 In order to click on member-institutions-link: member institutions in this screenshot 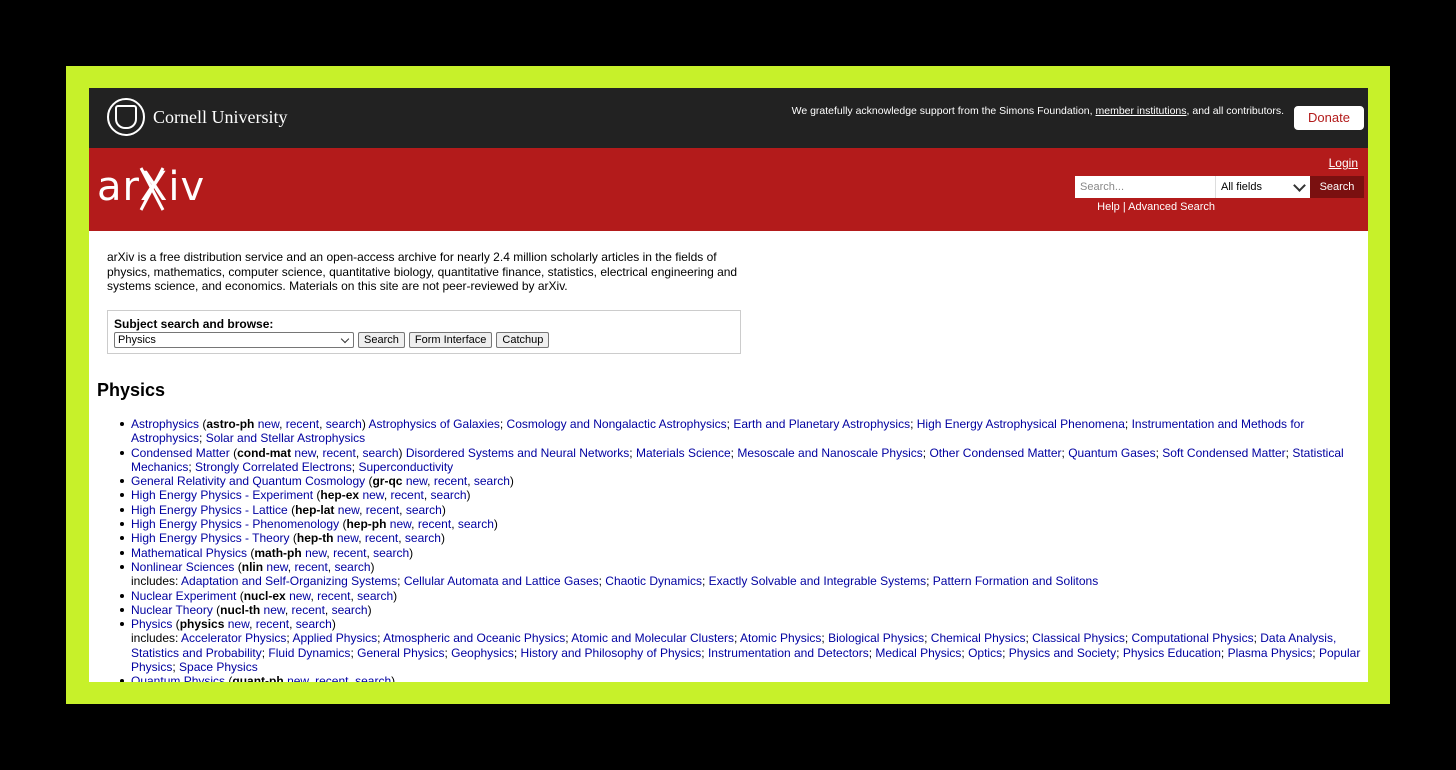, I will do `click(1140, 111)`.